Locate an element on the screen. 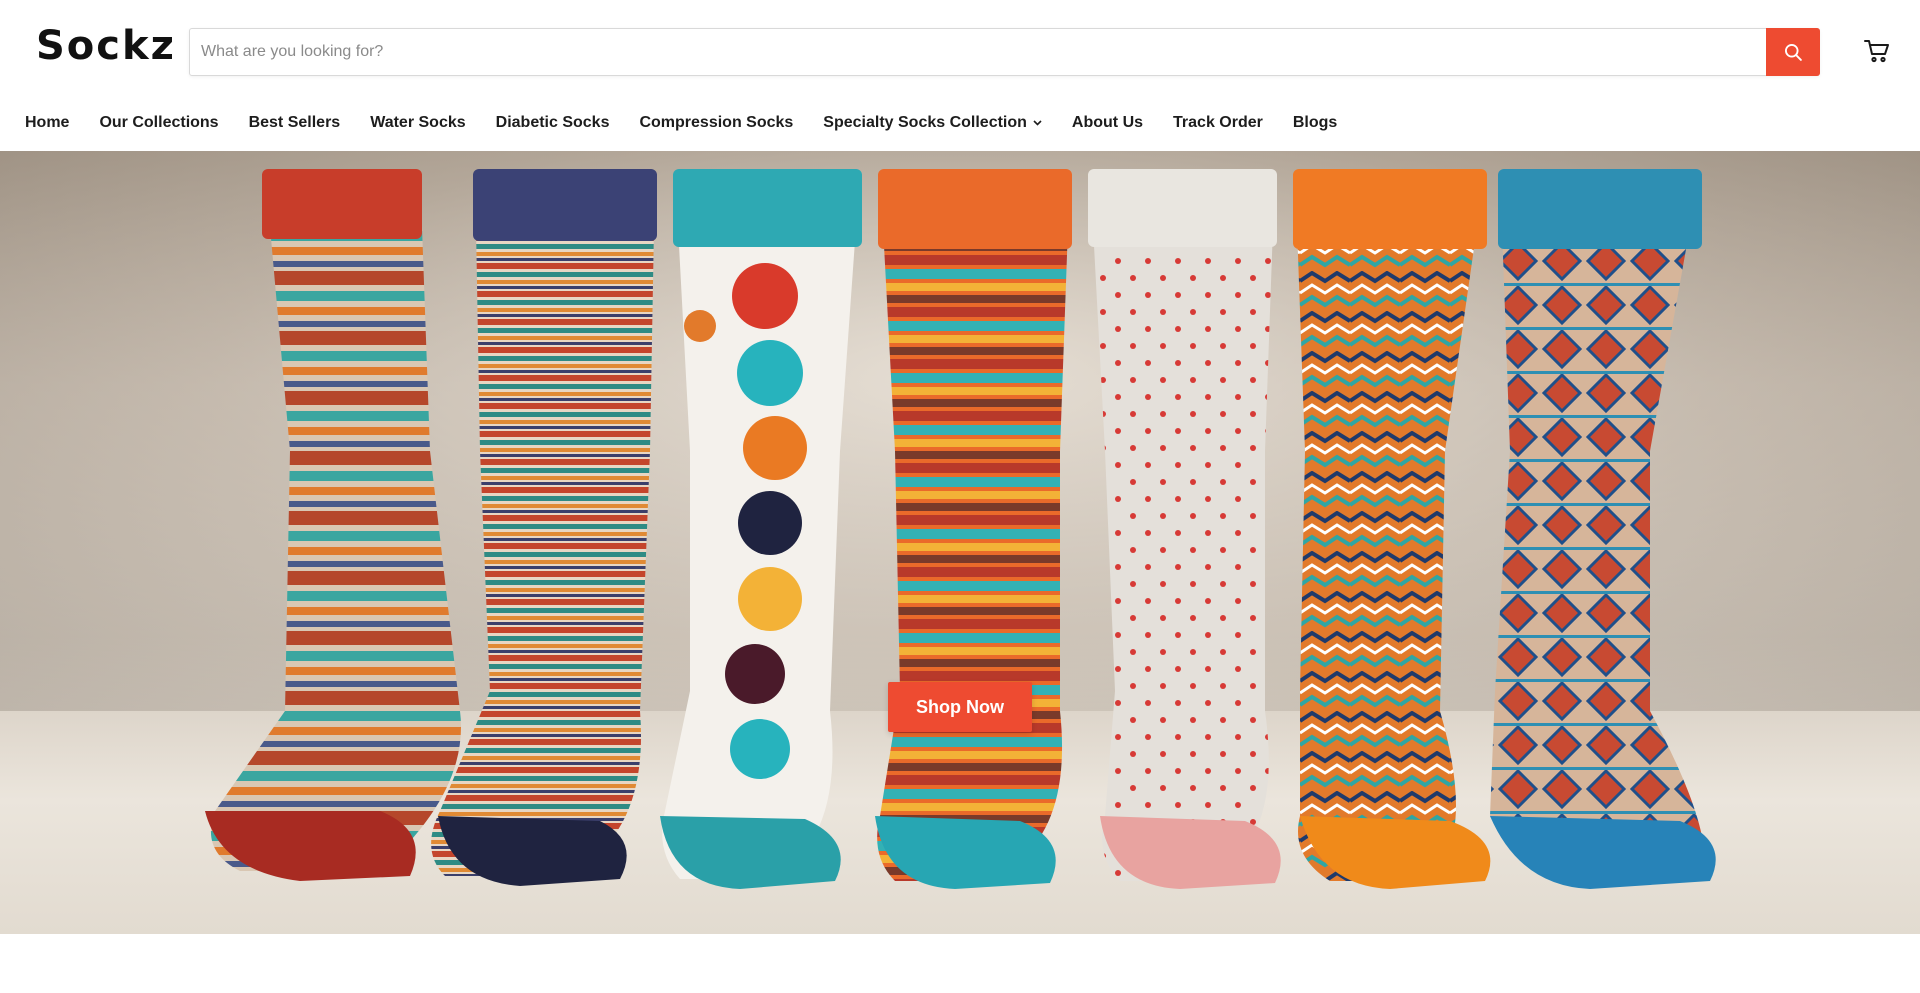 The image size is (1920, 993). chevron-down-icon is located at coordinates (1037, 123).